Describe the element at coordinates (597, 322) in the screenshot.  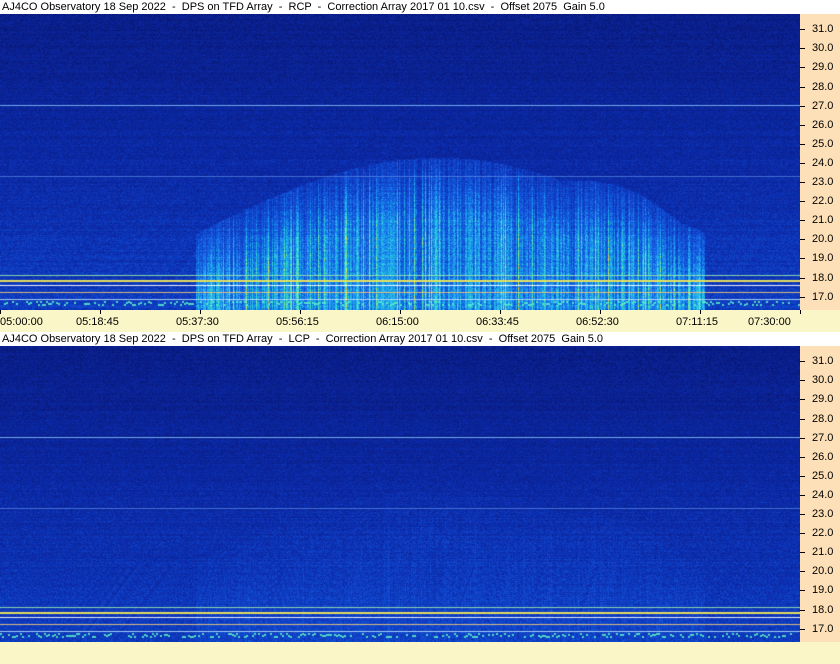
I see `x-tick-label: 06:52:30` at that location.